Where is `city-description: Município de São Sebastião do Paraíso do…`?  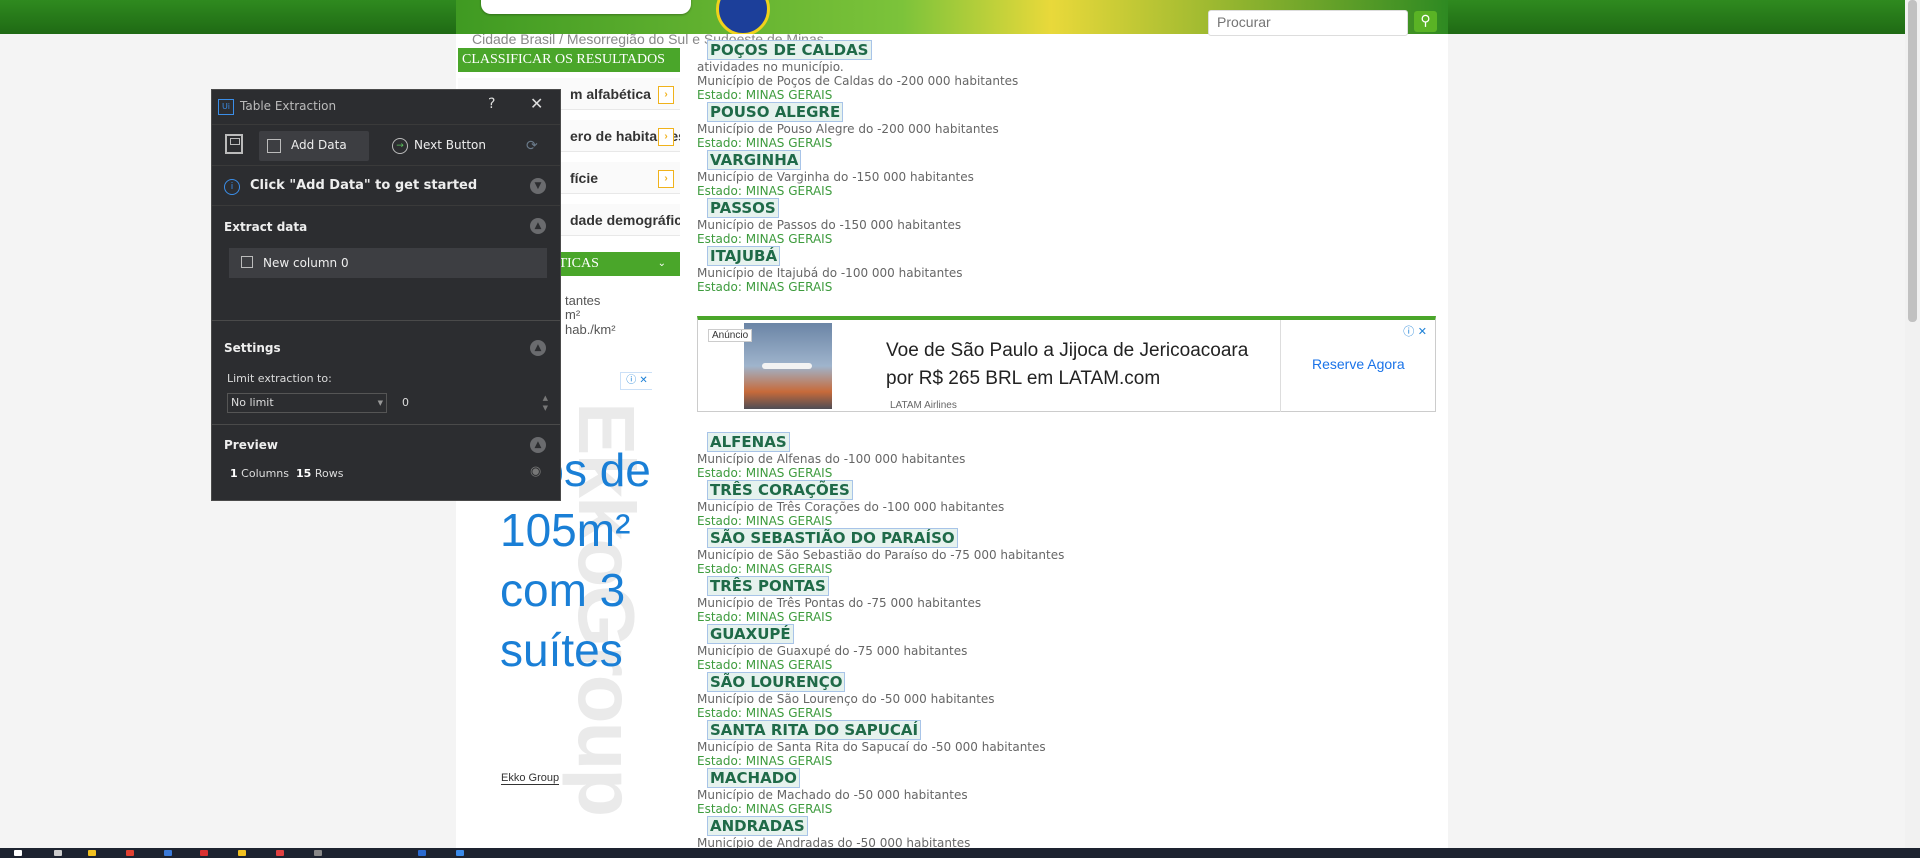 city-description: Município de São Sebastião do Paraíso do… is located at coordinates (881, 555).